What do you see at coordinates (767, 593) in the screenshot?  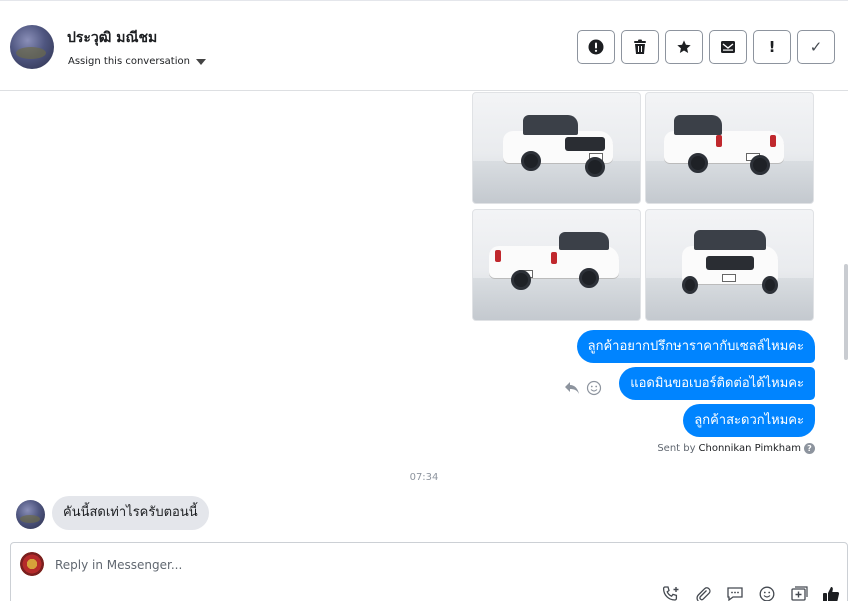 I see `emoji-icon` at bounding box center [767, 593].